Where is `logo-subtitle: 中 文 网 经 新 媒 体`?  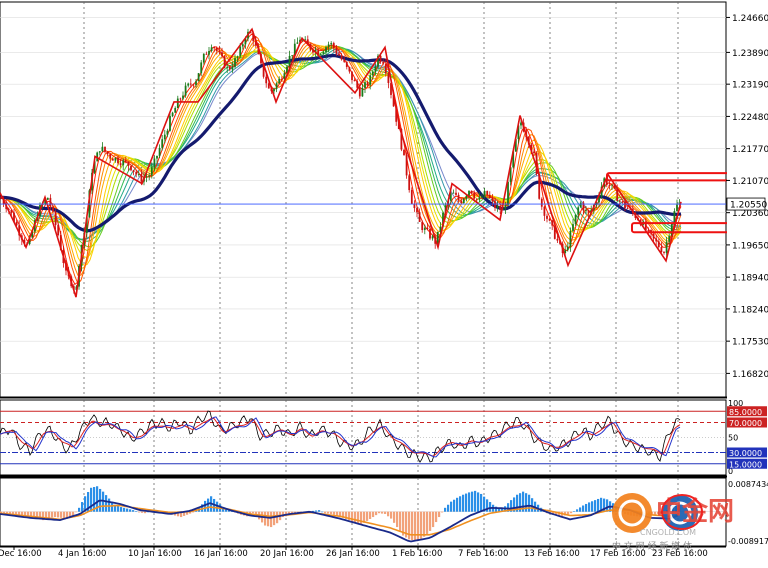
logo-subtitle: 中 文 网 经 新 媒 体 is located at coordinates (652, 546).